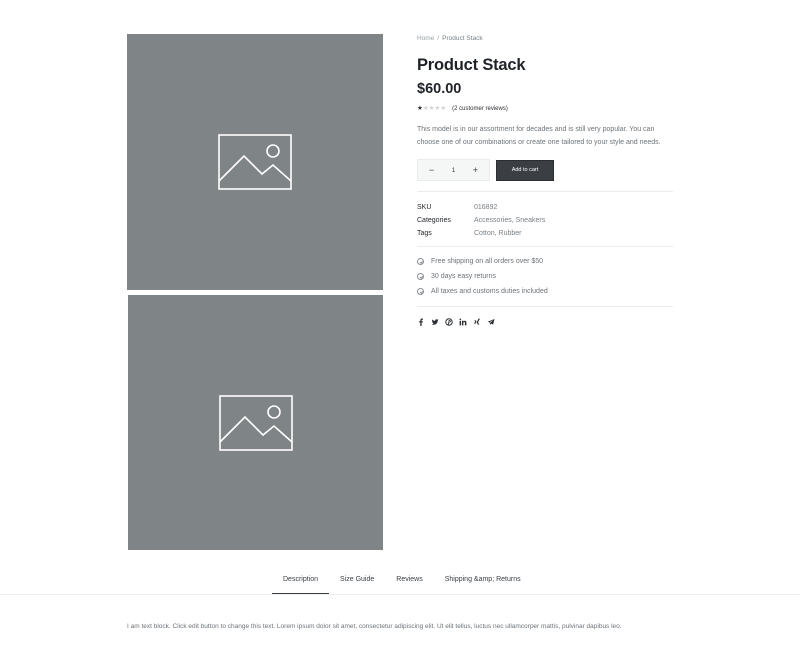 The image size is (800, 664). I want to click on feature-text: All taxes and customs duties included, so click(489, 291).